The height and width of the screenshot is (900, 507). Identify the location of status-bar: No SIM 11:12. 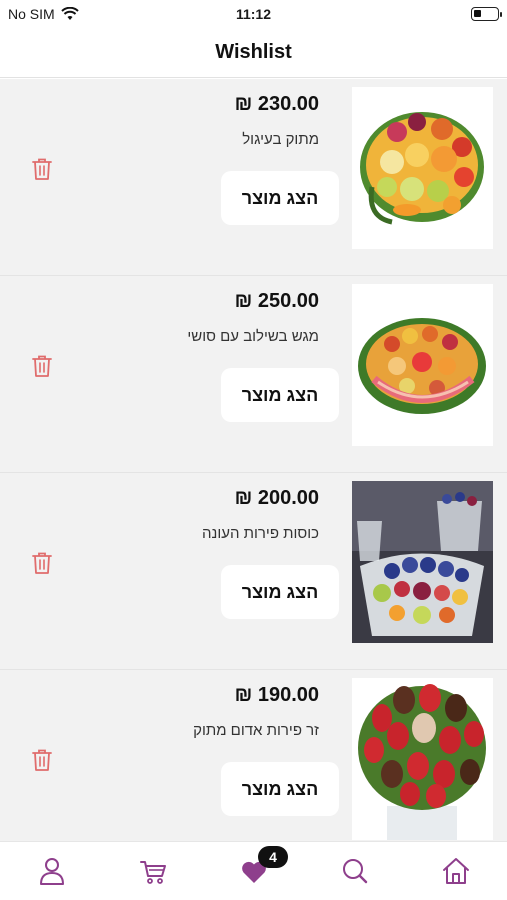
(253, 15).